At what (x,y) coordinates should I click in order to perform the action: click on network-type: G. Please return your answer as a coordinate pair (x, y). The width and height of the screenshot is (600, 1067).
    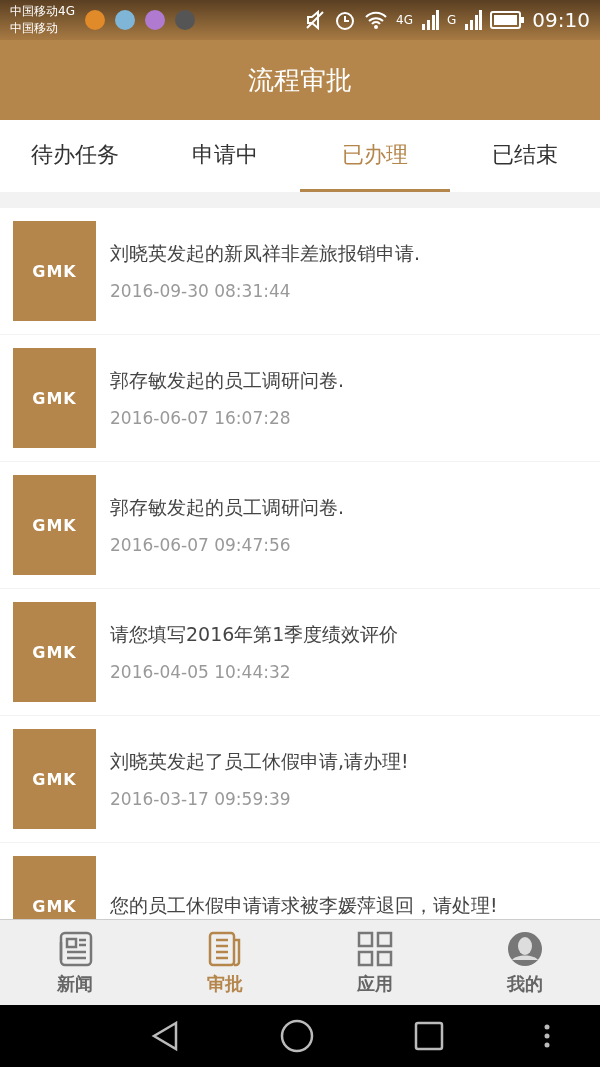
    Looking at the image, I should click on (452, 20).